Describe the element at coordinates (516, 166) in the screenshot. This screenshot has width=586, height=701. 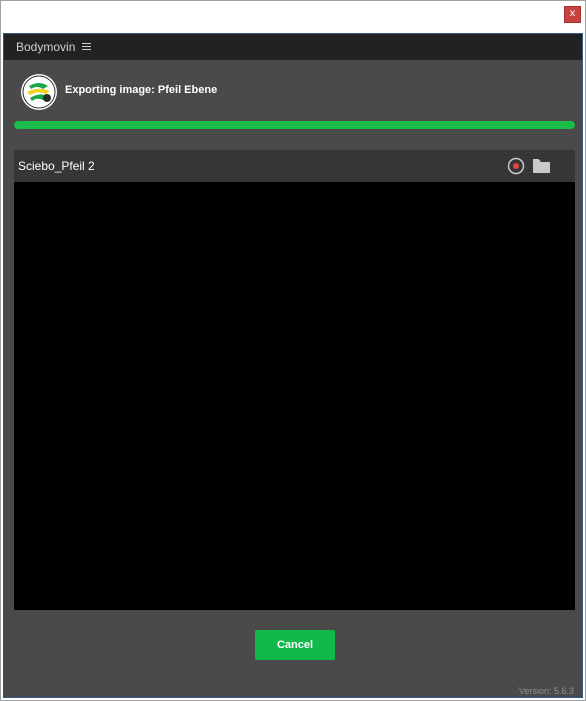
I see `render-target-icon` at that location.